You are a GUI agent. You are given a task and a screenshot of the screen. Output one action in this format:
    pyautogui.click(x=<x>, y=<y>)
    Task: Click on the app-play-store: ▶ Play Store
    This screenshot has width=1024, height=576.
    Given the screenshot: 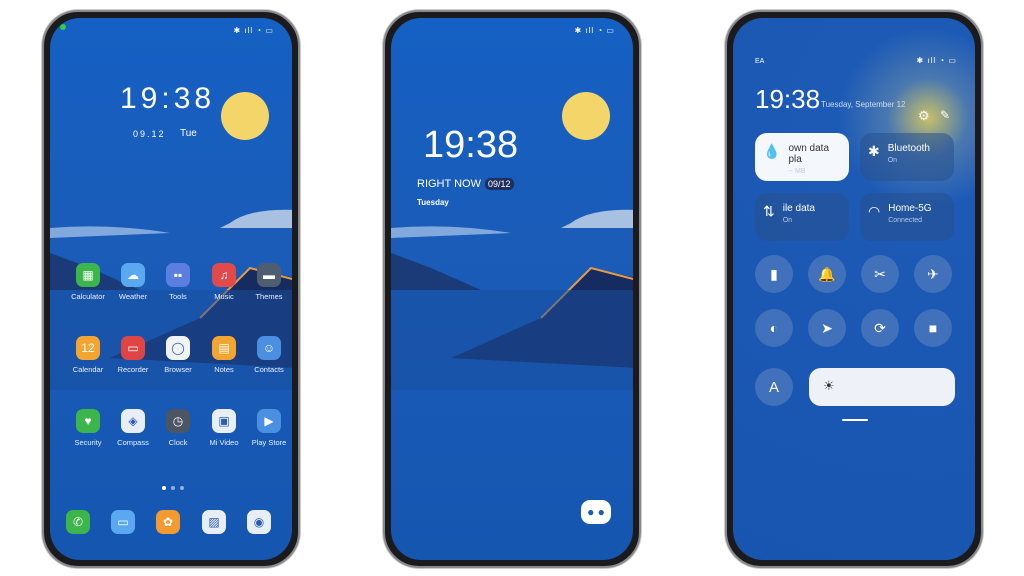 What is the action you would take?
    pyautogui.click(x=269, y=428)
    